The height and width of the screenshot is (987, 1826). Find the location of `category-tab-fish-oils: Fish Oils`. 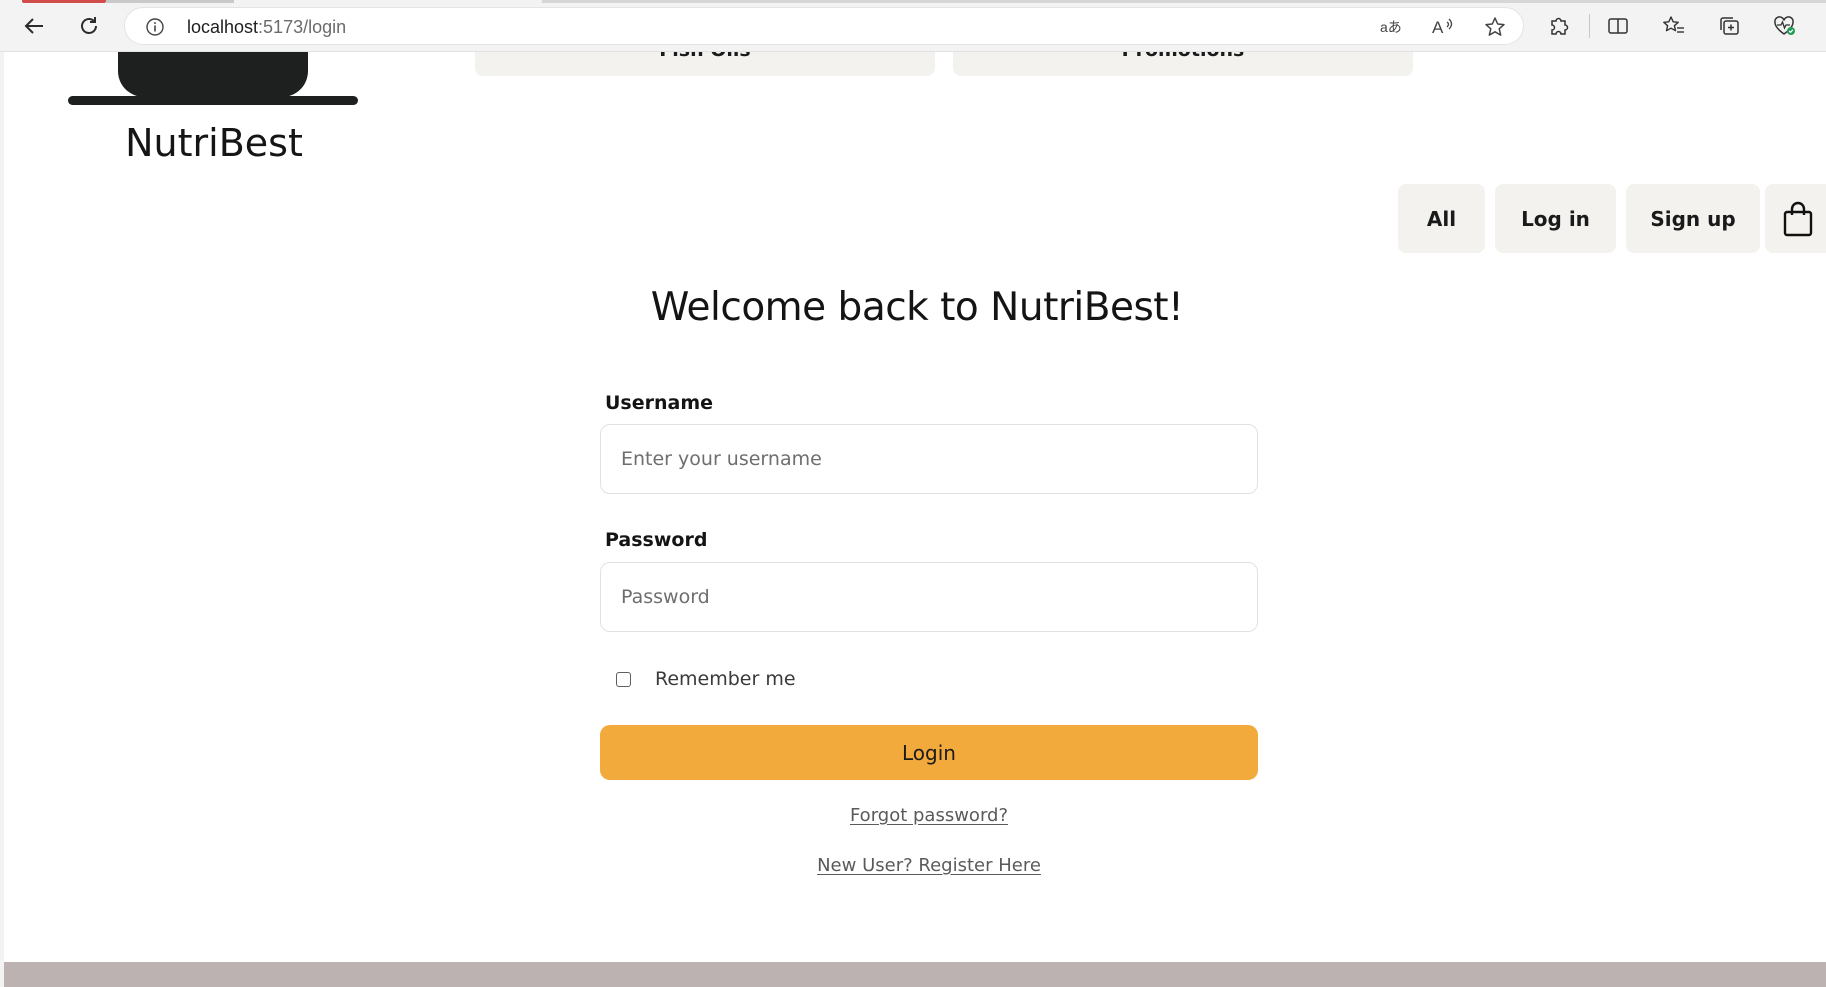

category-tab-fish-oils: Fish Oils is located at coordinates (705, 64).